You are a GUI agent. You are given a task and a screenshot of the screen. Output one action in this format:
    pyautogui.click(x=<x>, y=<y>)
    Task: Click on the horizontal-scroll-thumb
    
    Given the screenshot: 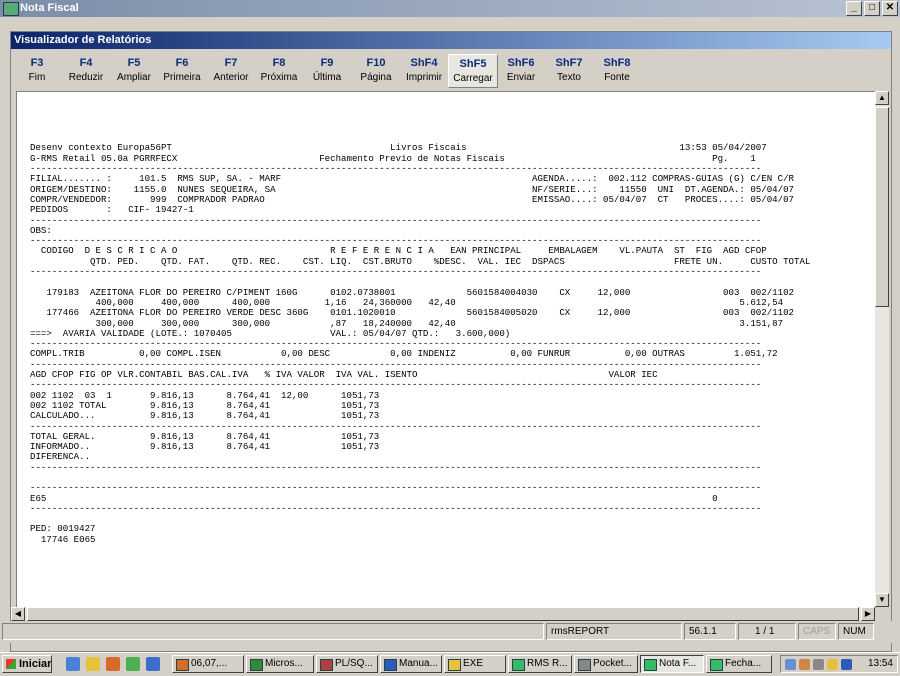 What is the action you would take?
    pyautogui.click(x=443, y=614)
    